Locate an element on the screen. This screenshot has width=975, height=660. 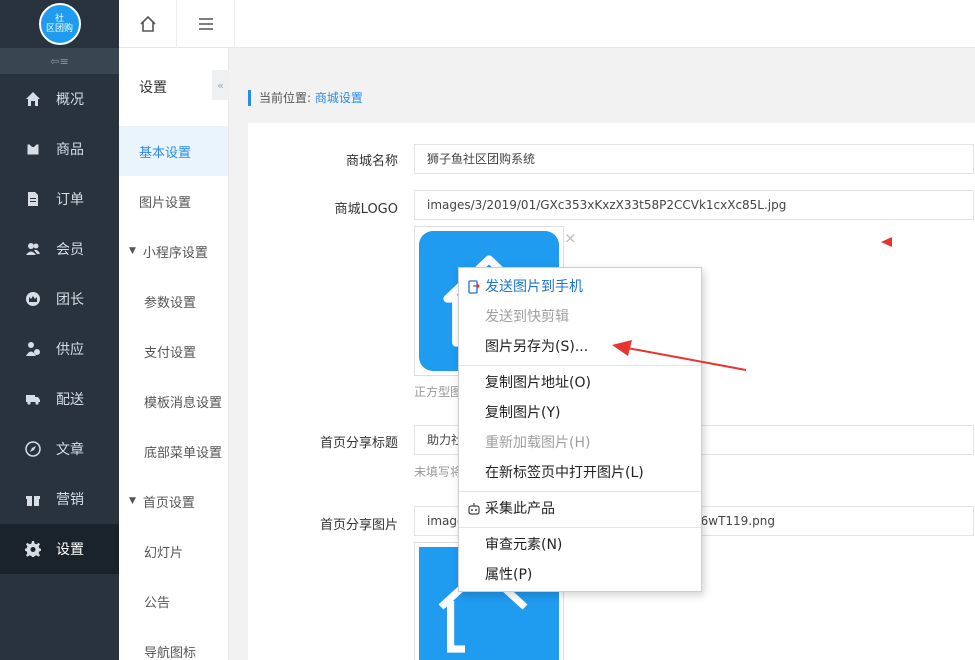
users-icon is located at coordinates (33, 249).